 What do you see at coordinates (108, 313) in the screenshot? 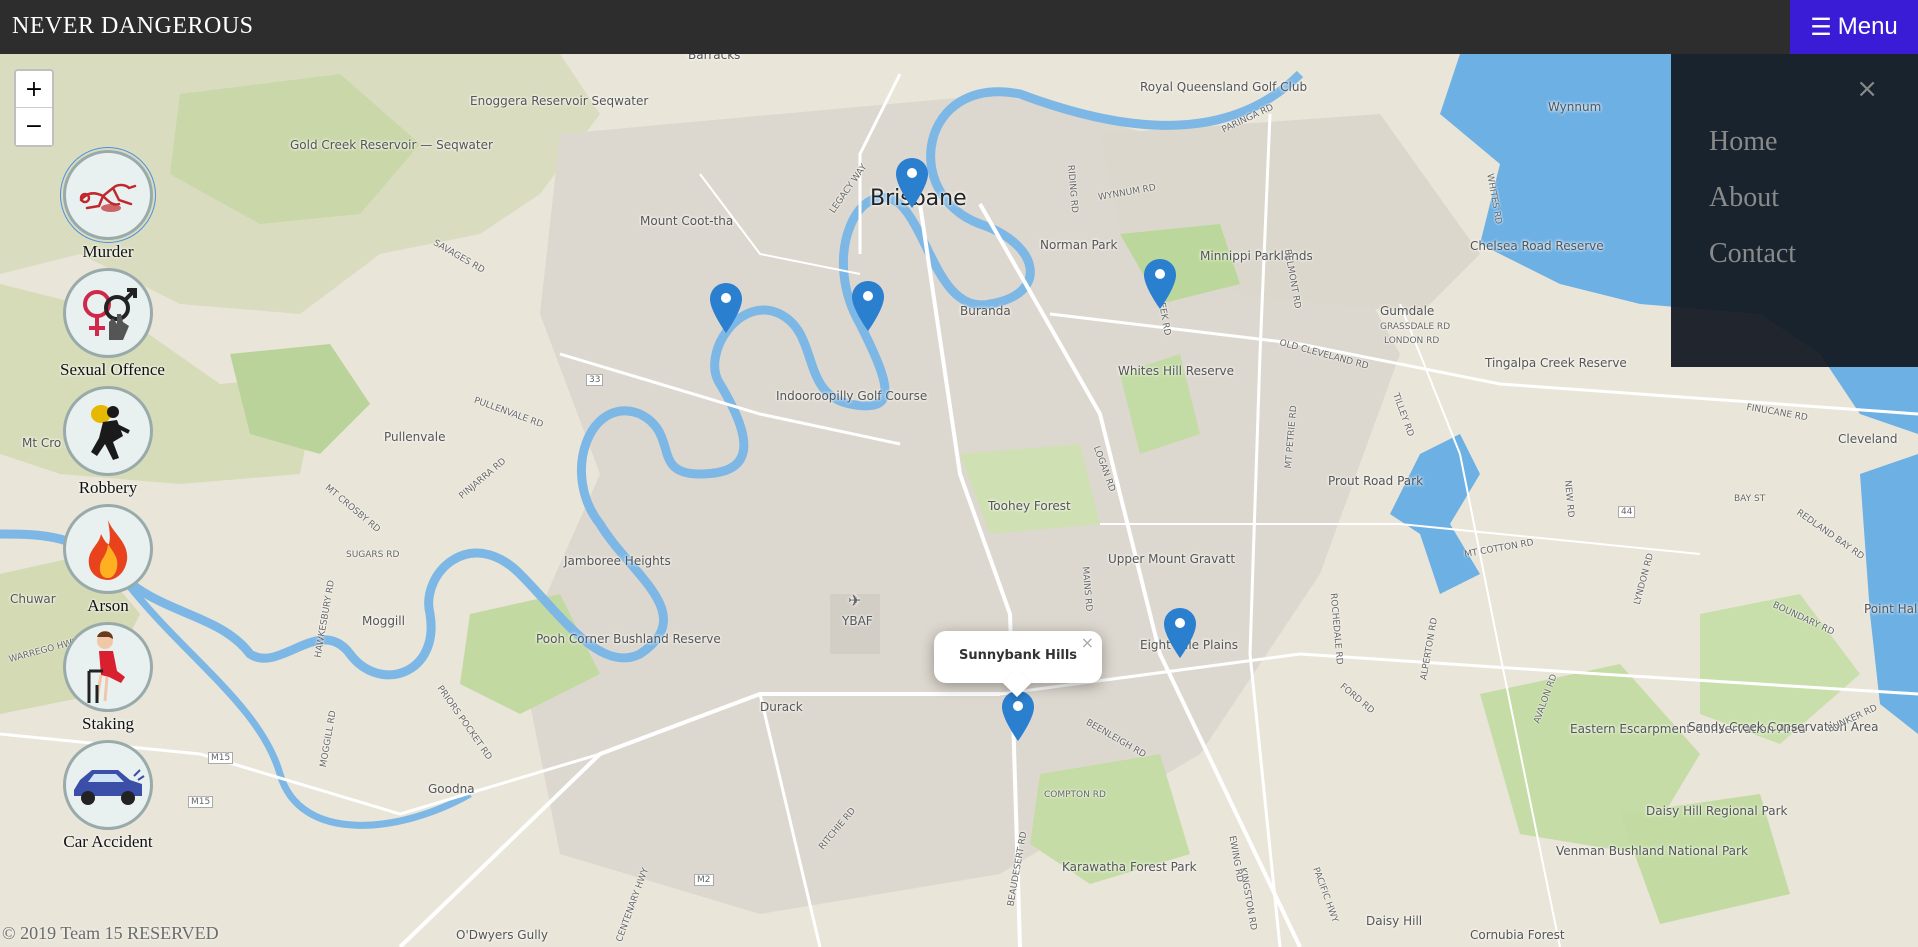
I see `gender-symbols-hand-icon` at bounding box center [108, 313].